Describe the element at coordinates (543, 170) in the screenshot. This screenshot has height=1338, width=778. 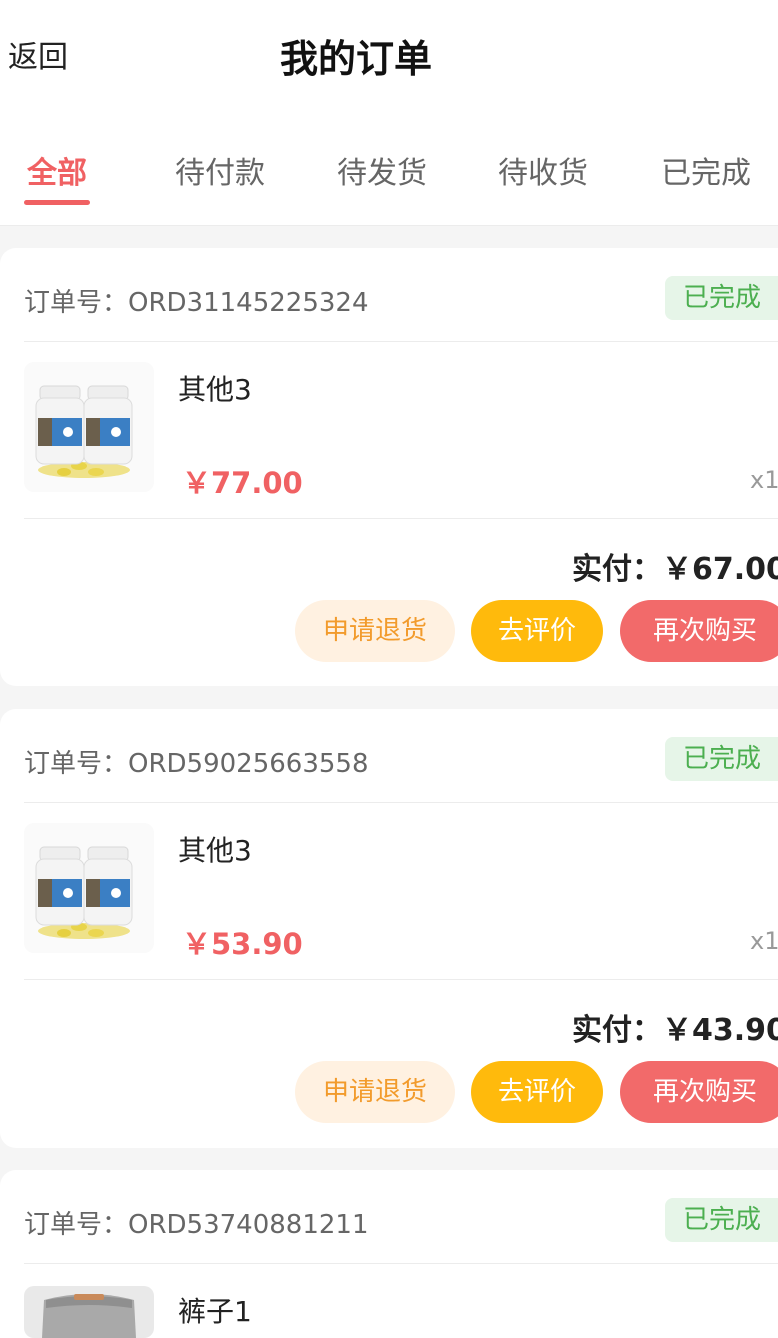
I see `tab-pending-receipt: 待收货` at that location.